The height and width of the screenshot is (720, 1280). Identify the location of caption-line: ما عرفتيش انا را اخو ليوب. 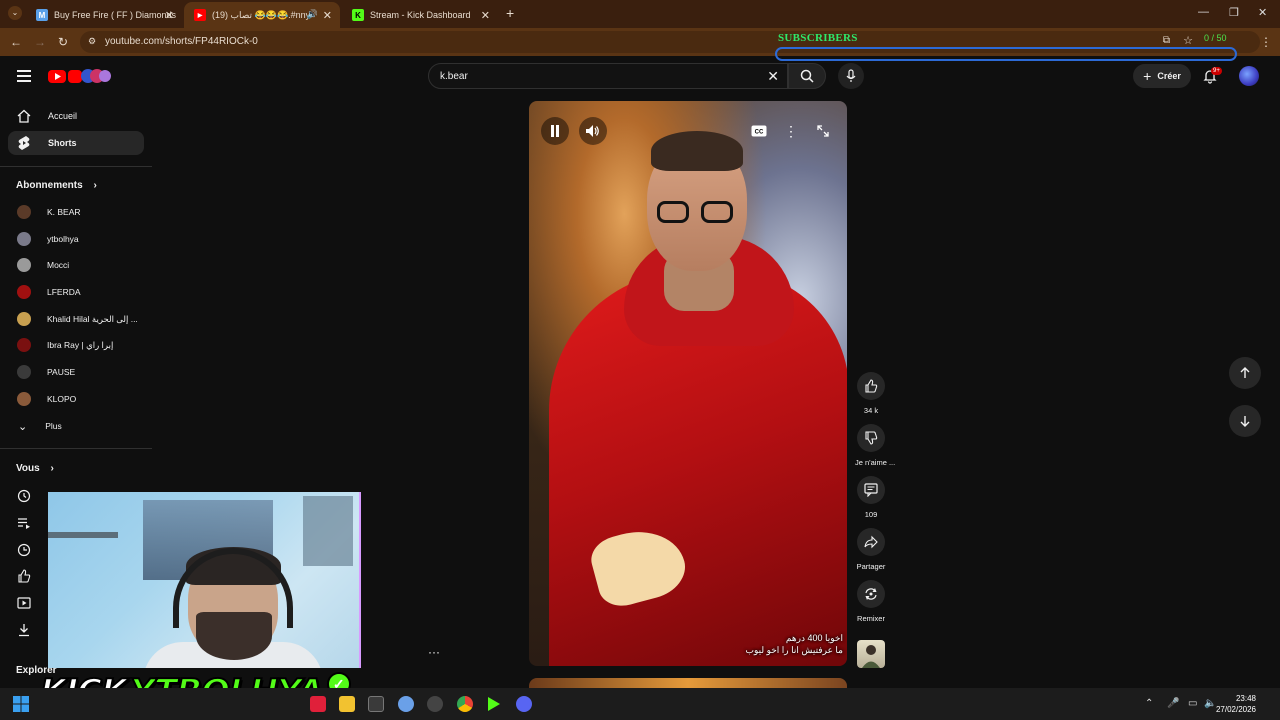
(794, 650).